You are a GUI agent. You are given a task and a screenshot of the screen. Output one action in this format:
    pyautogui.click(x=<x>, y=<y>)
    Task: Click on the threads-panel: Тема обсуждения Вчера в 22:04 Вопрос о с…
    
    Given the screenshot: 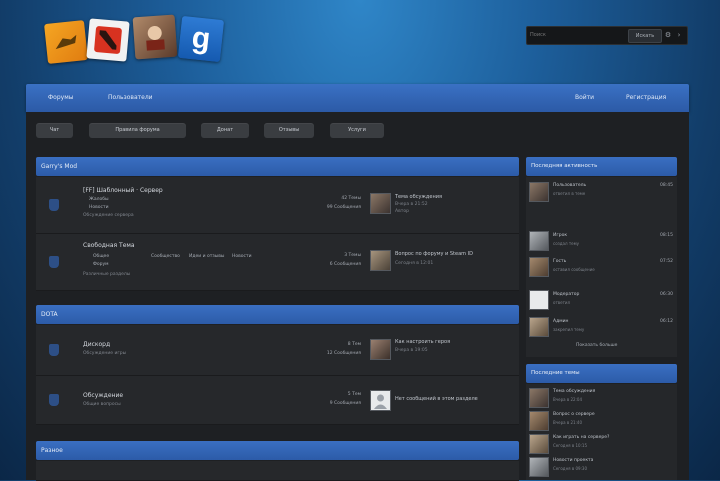 What is the action you would take?
    pyautogui.click(x=601, y=432)
    